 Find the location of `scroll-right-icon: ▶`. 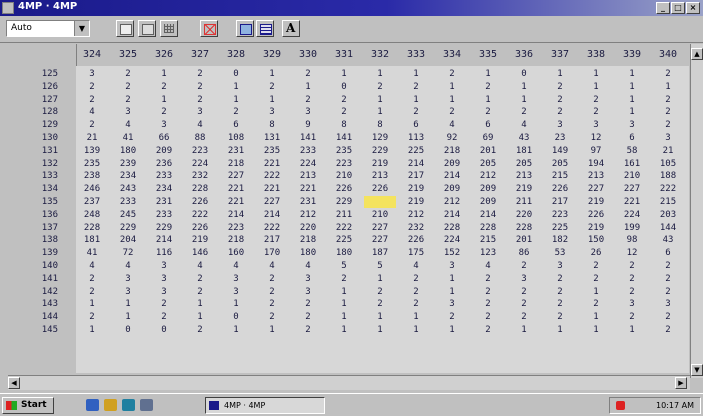

scroll-right-icon: ▶ is located at coordinates (681, 383).